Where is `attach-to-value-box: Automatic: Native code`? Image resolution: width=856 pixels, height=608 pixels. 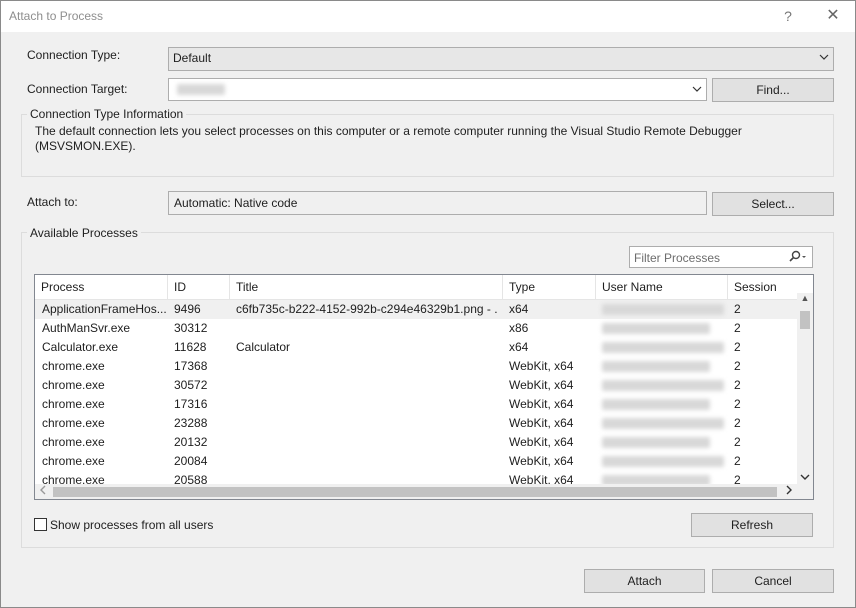
attach-to-value-box: Automatic: Native code is located at coordinates (437, 203).